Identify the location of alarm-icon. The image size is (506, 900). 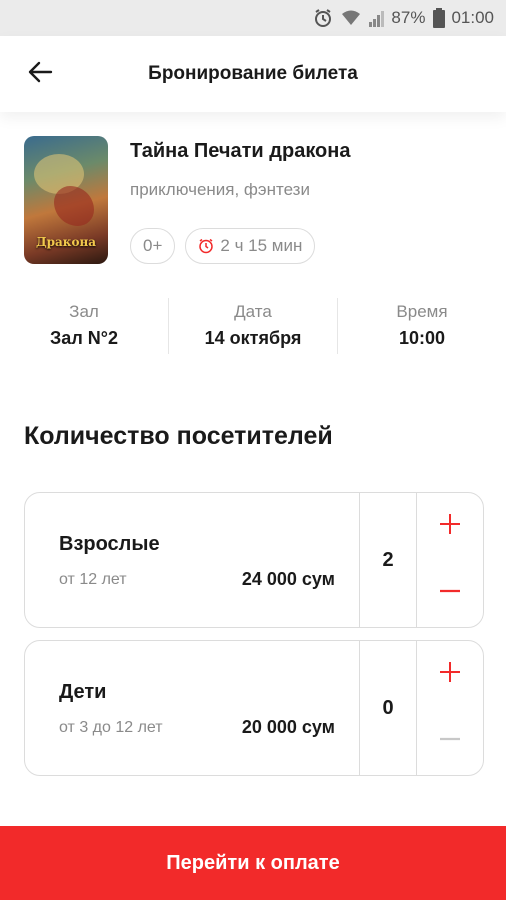
(323, 18).